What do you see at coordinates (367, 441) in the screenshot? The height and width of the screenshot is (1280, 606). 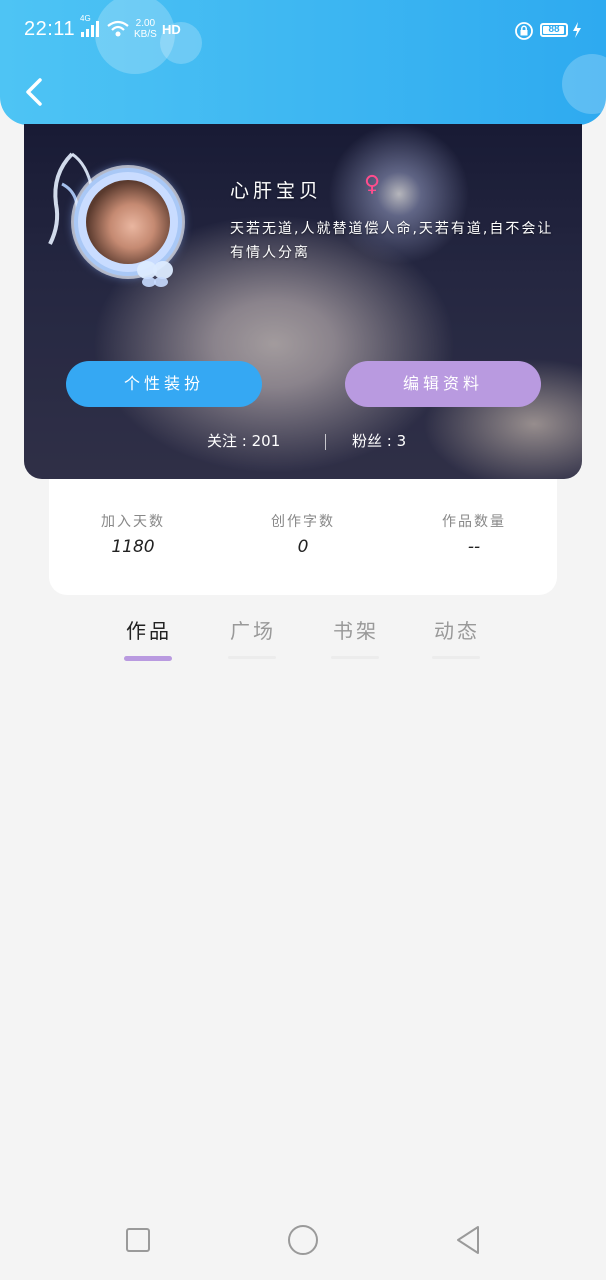 I see `fans-label: 粉丝` at bounding box center [367, 441].